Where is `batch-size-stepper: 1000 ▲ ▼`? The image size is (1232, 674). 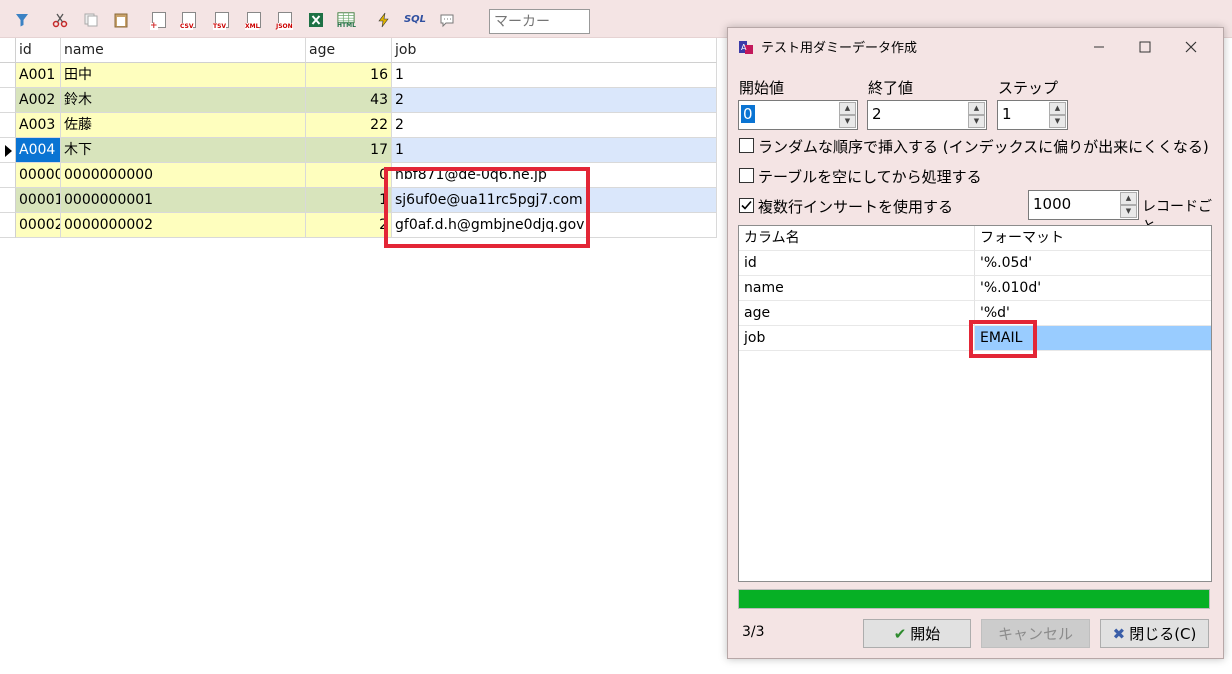 batch-size-stepper: 1000 ▲ ▼ is located at coordinates (1083, 205).